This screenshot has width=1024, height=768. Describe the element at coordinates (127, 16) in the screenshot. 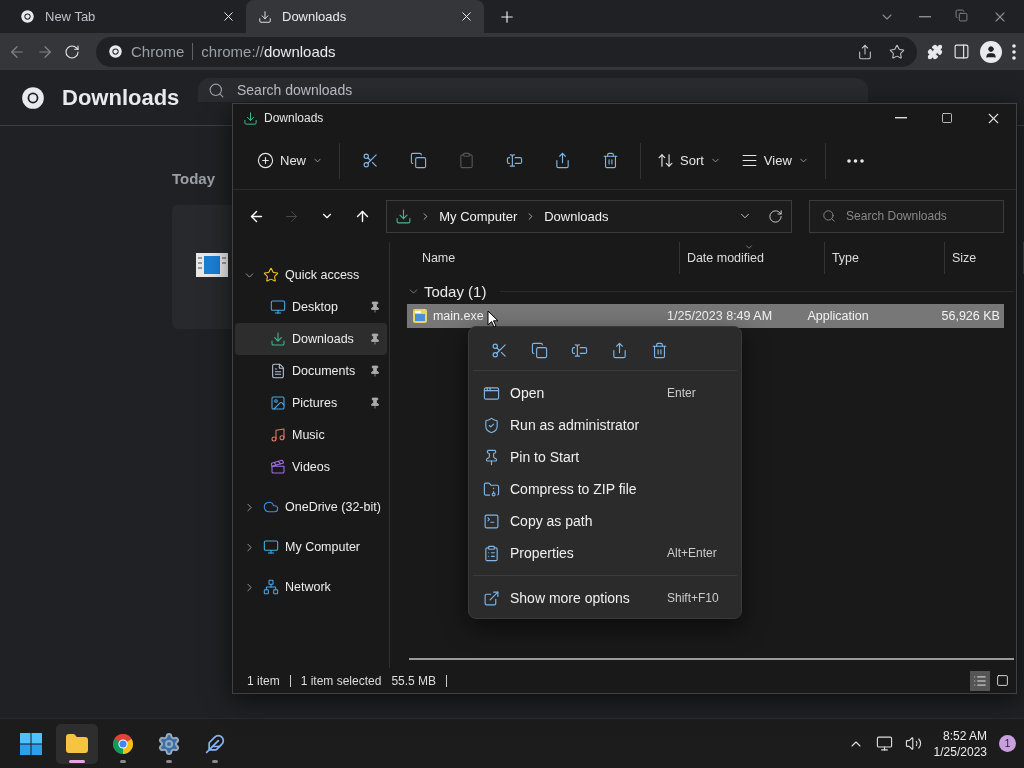

I see `browser-tab: New Tab` at that location.